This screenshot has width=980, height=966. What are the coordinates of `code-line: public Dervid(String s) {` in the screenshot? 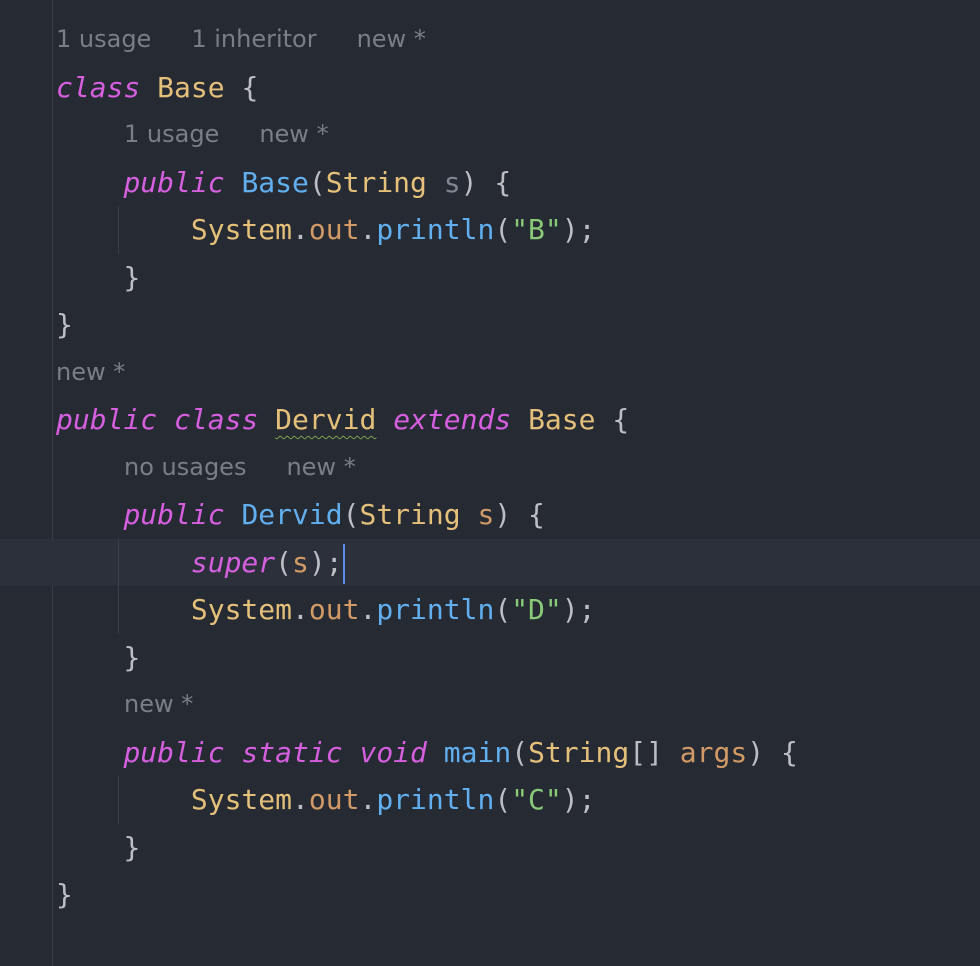 It's located at (518, 515).